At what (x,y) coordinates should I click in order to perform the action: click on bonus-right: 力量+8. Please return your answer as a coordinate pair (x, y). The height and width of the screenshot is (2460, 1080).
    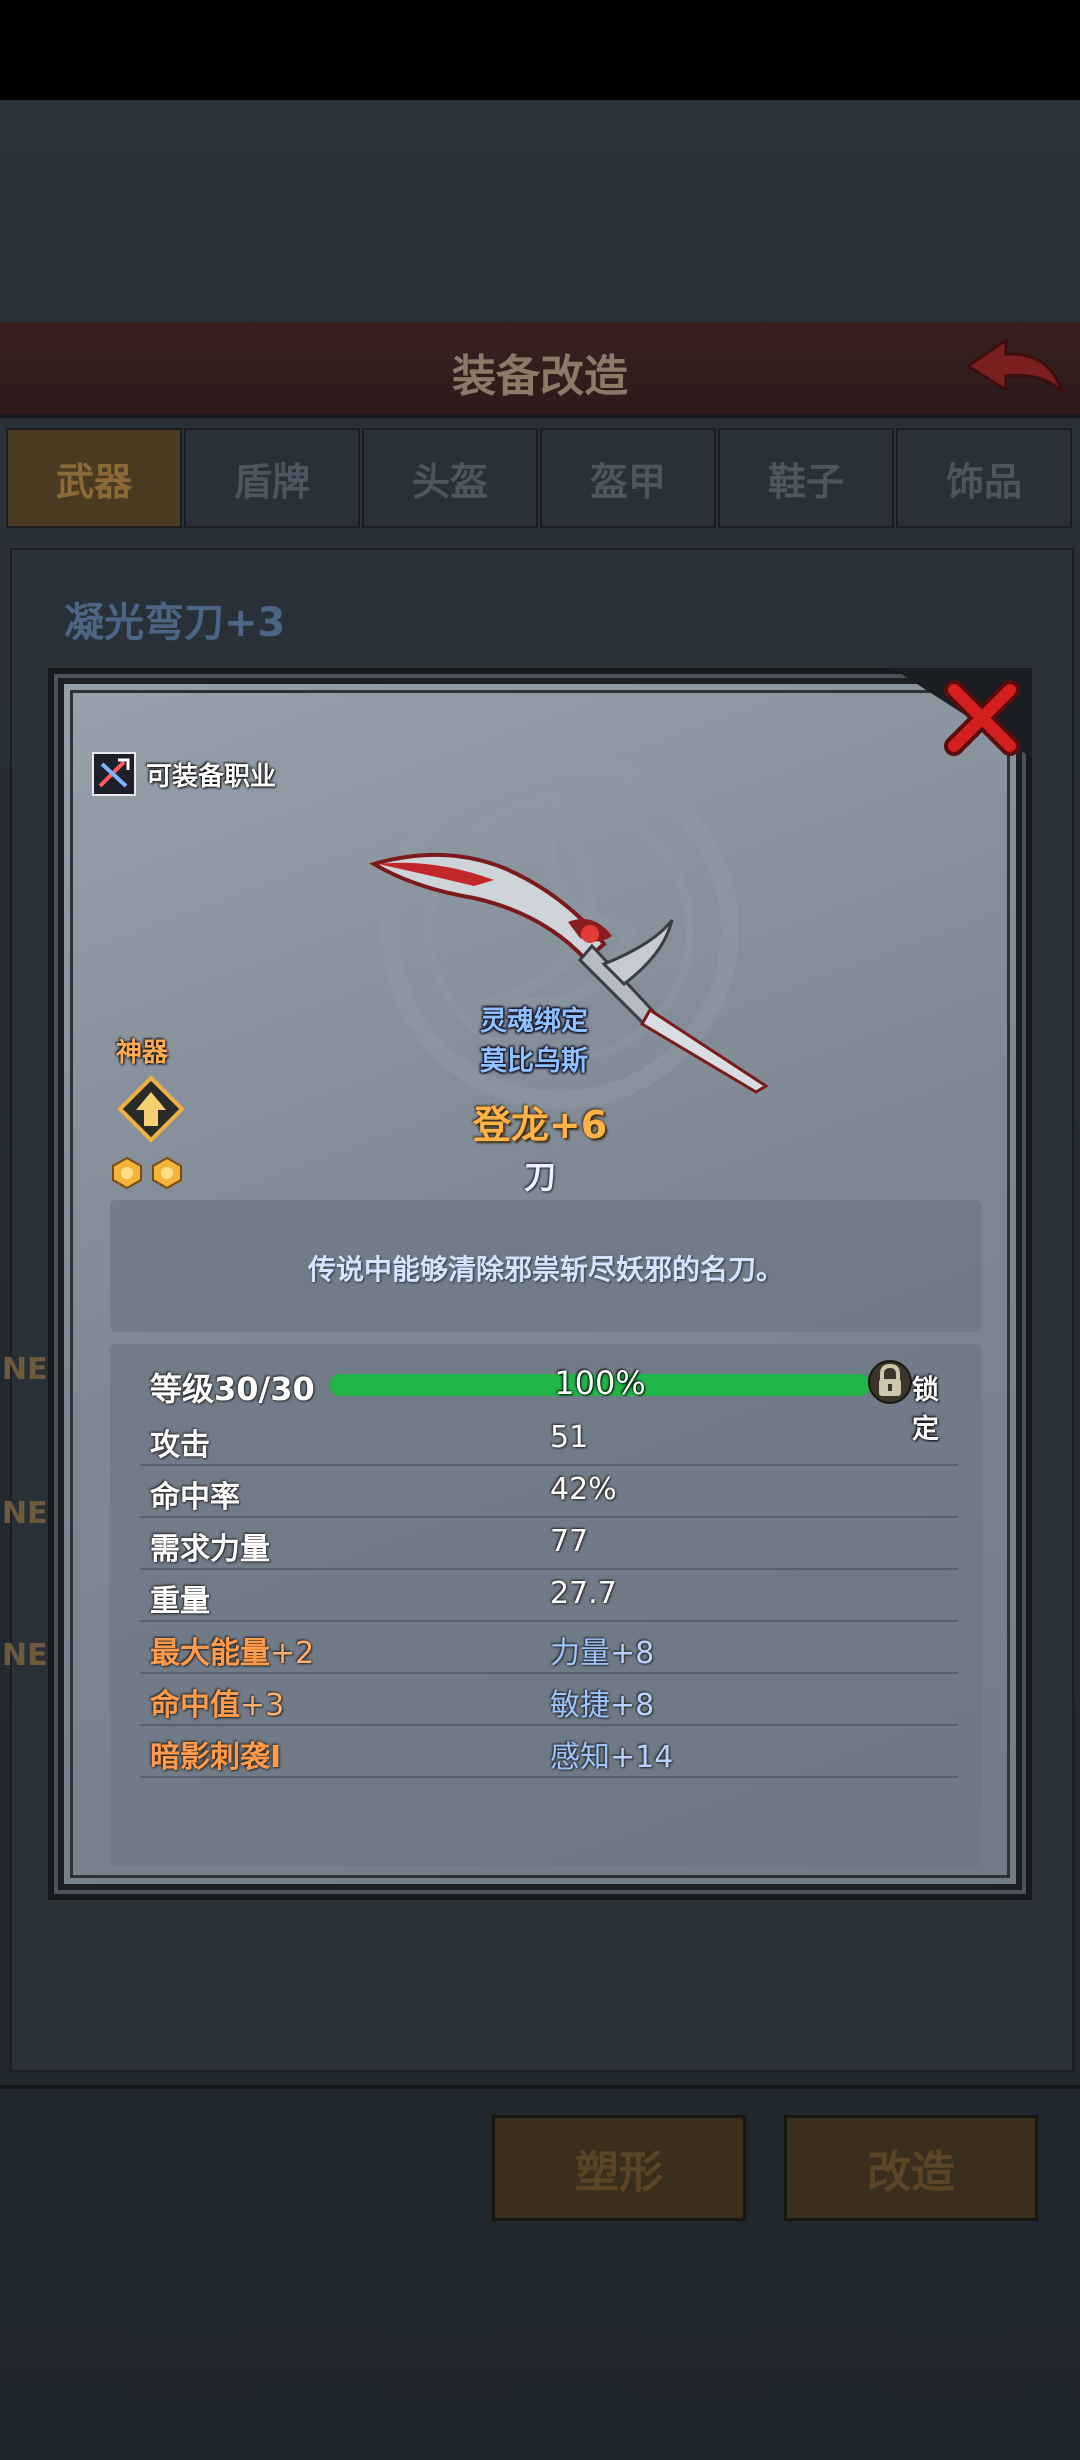
    Looking at the image, I should click on (602, 1650).